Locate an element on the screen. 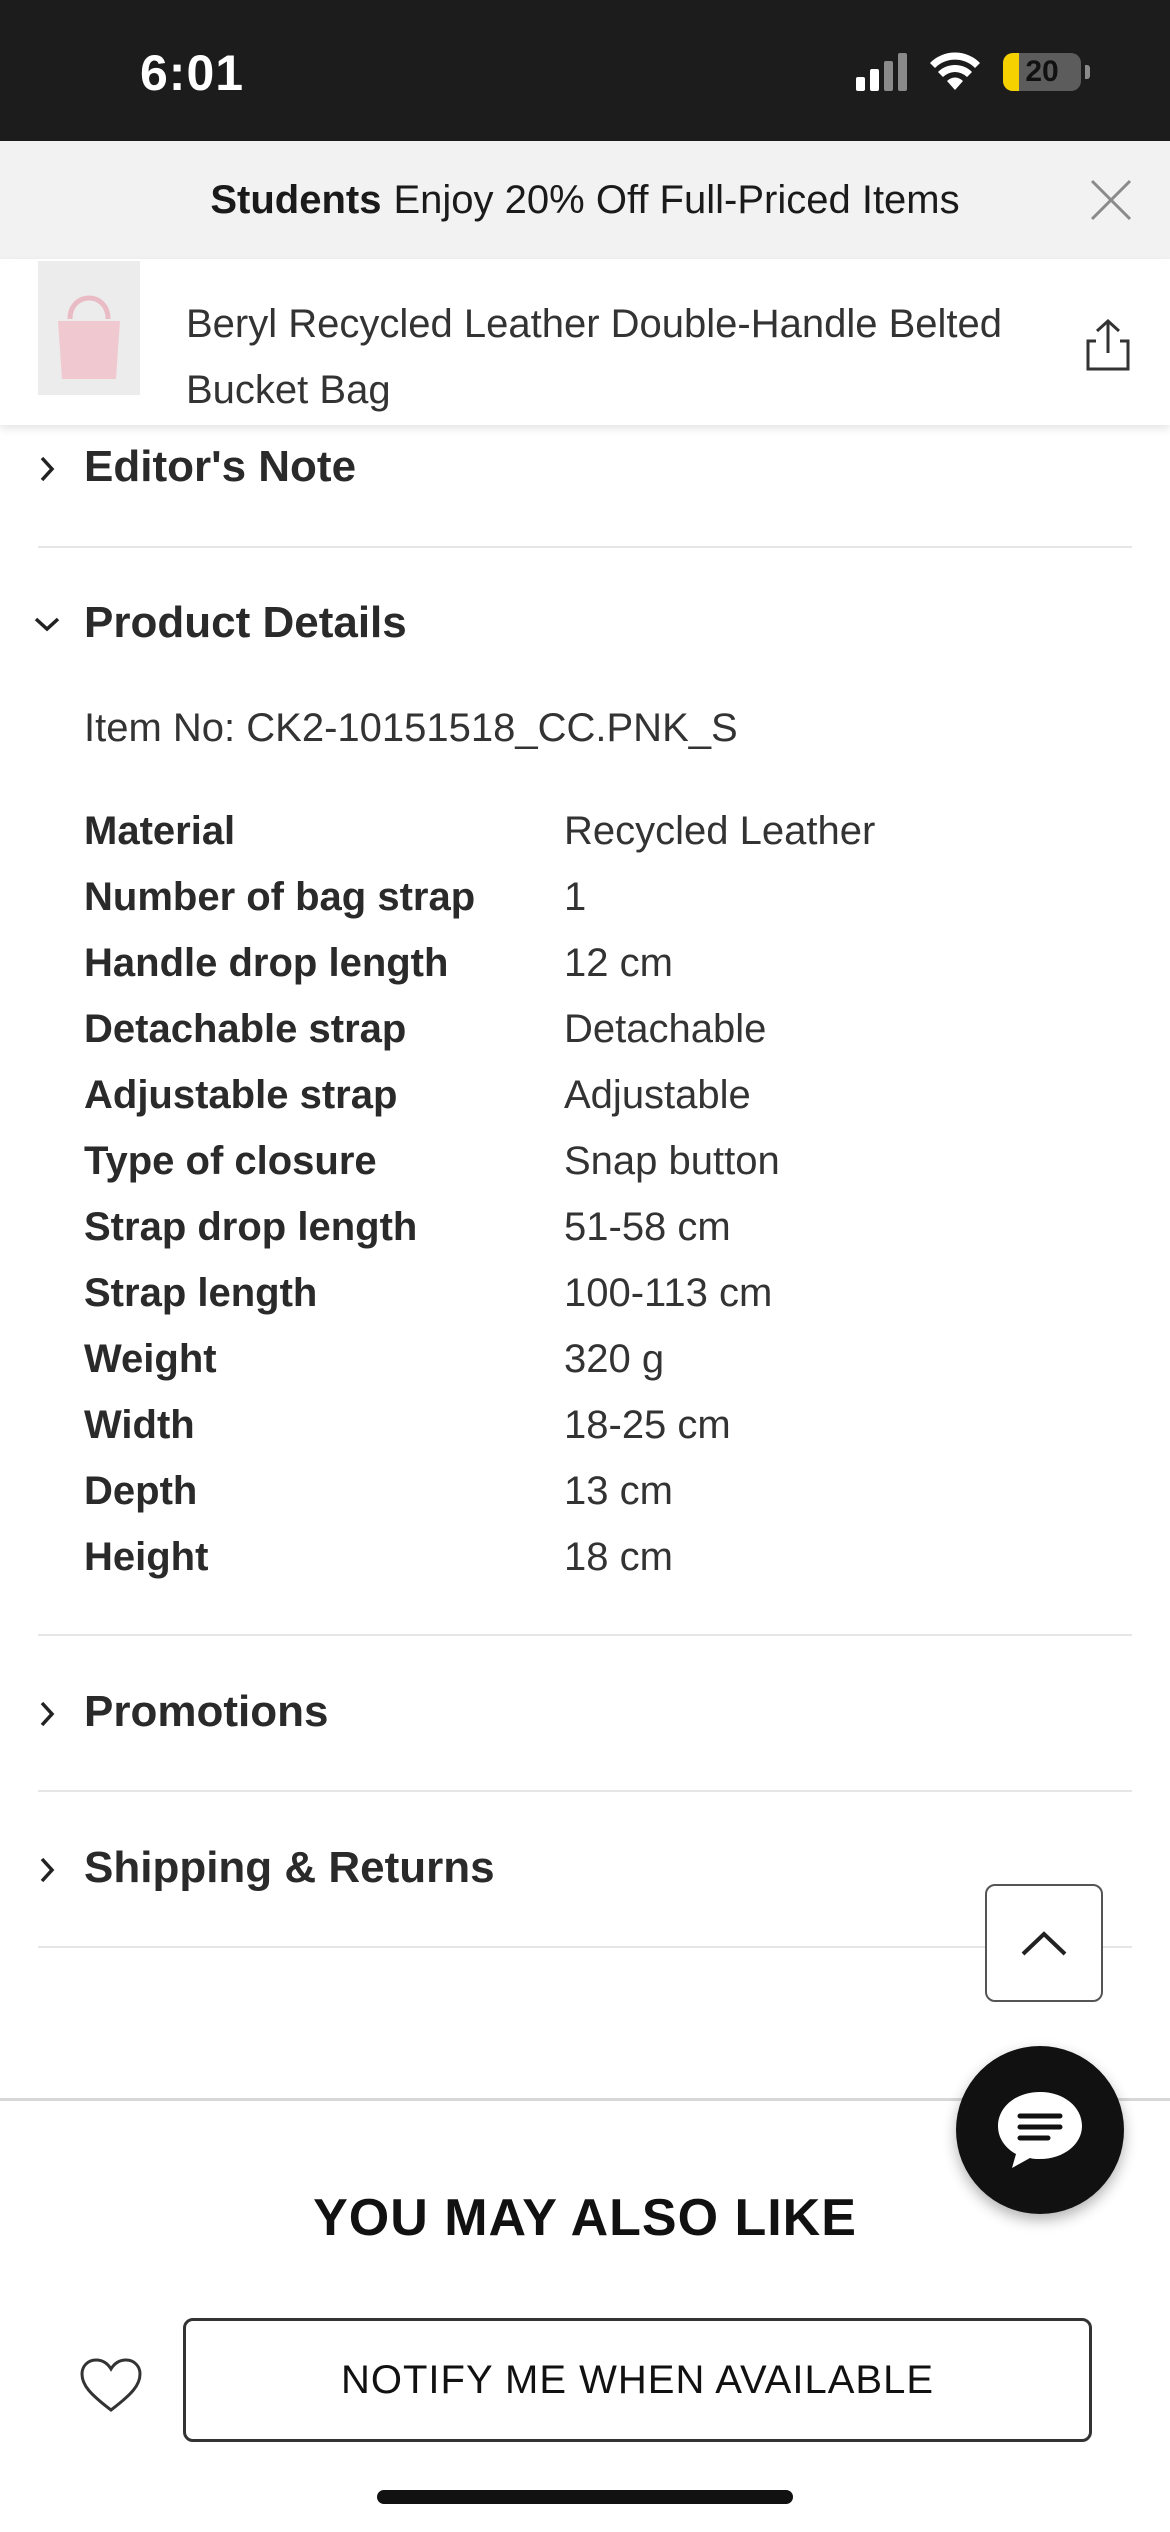  promo-banner: Students Enjoy 20% Off Full-Priced Items is located at coordinates (585, 200).